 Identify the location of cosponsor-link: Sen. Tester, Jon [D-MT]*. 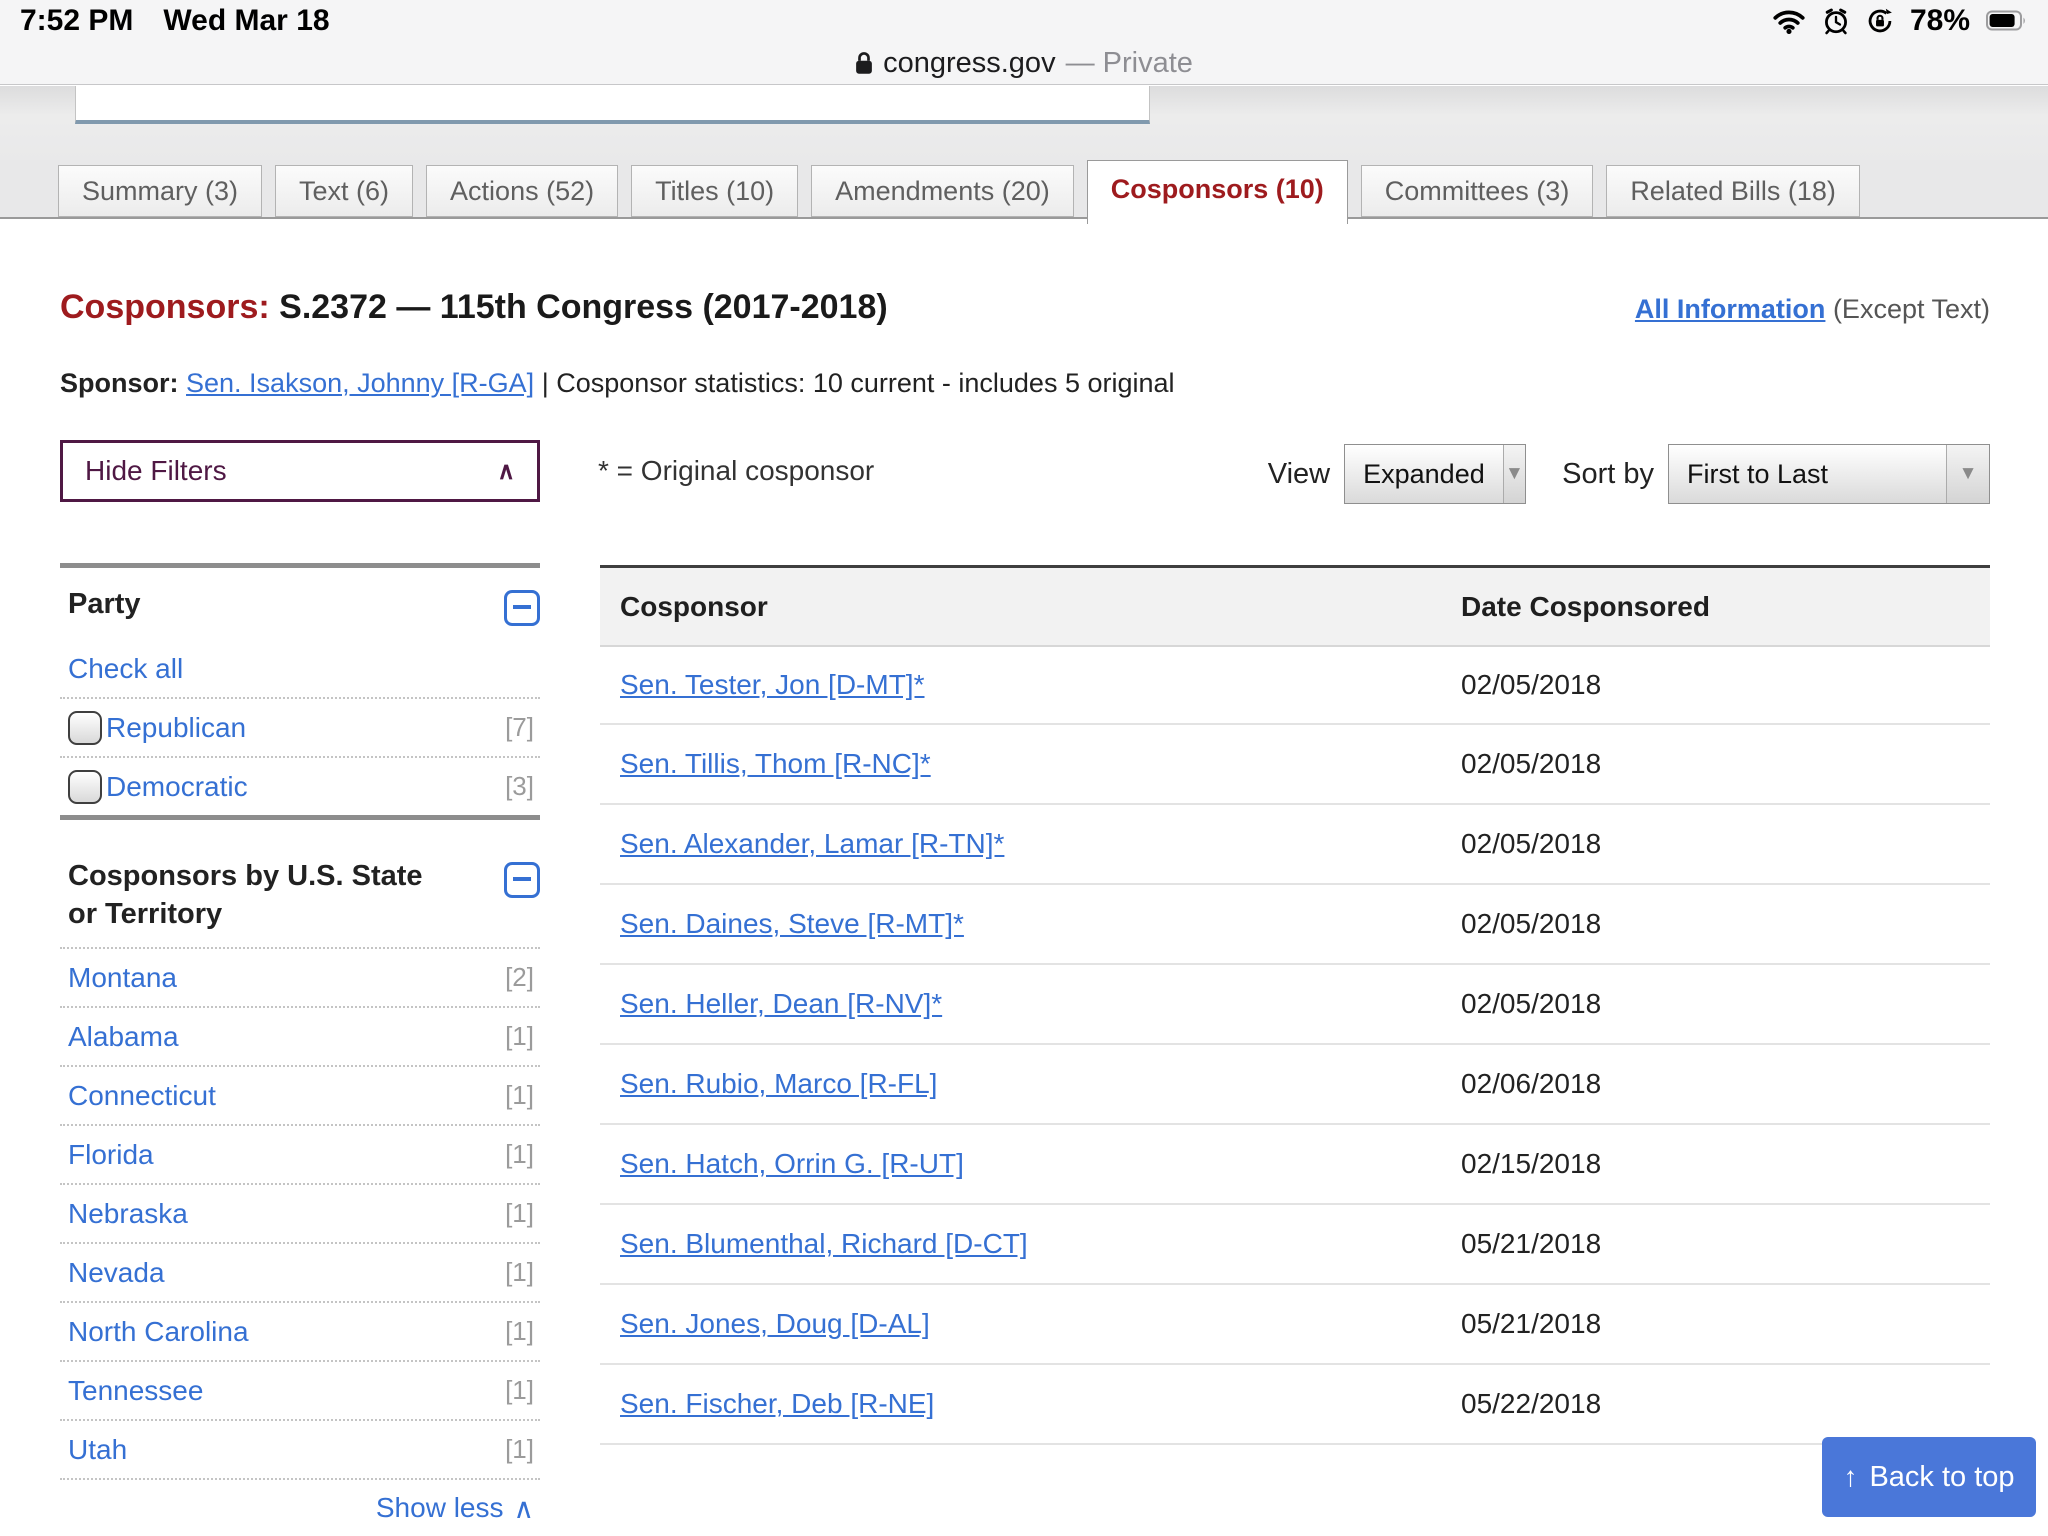
(772, 684).